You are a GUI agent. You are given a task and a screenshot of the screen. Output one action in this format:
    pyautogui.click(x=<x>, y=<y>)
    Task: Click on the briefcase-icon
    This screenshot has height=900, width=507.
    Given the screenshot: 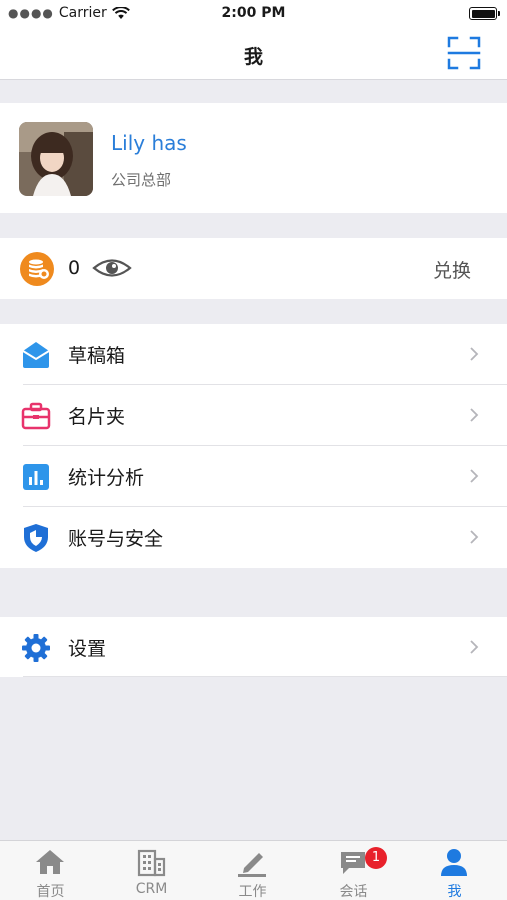 What is the action you would take?
    pyautogui.click(x=36, y=416)
    